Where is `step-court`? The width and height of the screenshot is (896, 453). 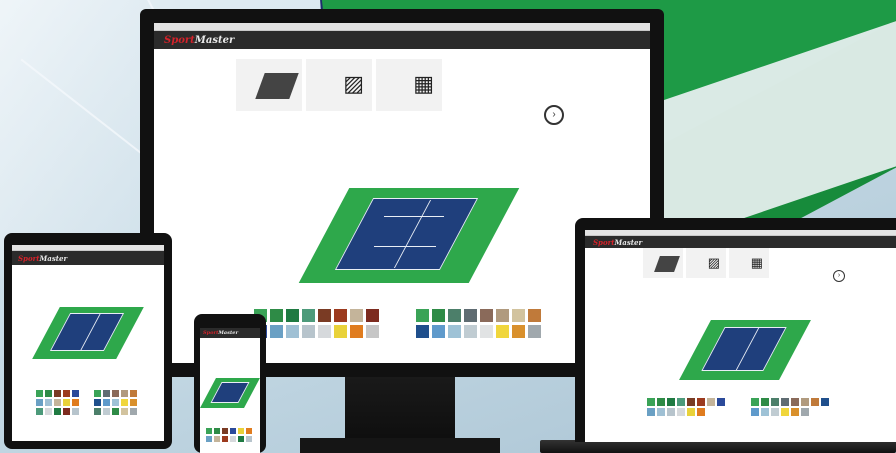 step-court is located at coordinates (269, 85).